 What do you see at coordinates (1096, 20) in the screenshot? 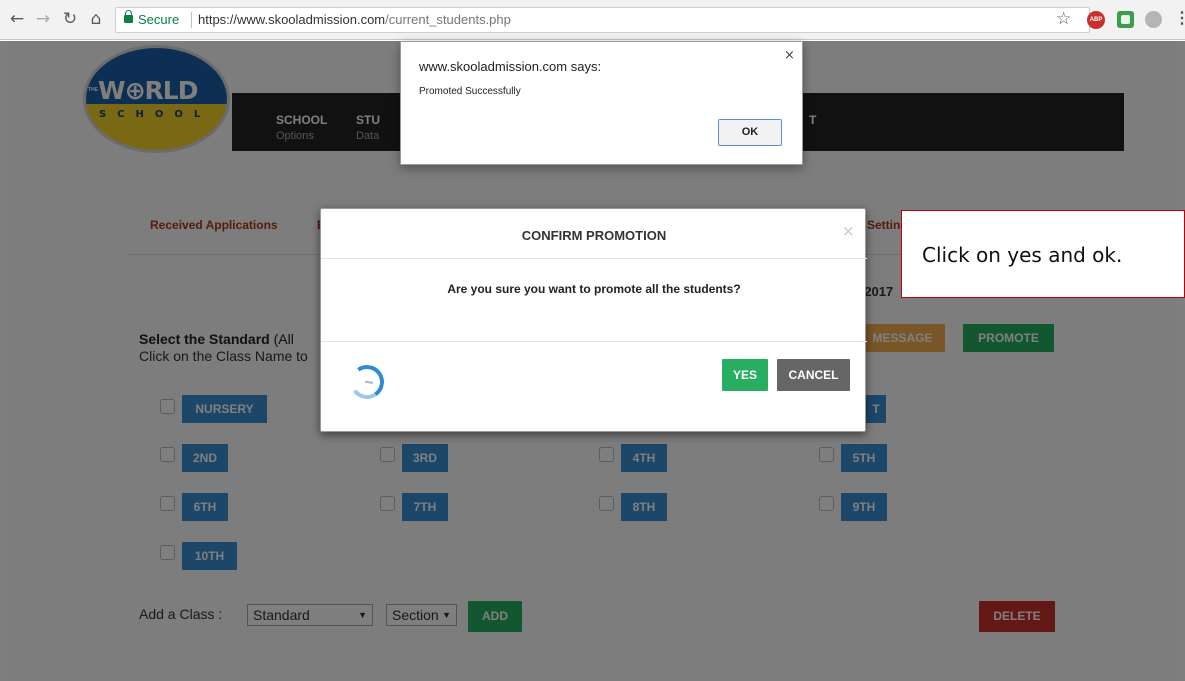
I see `abp-extension-icon: ABP` at bounding box center [1096, 20].